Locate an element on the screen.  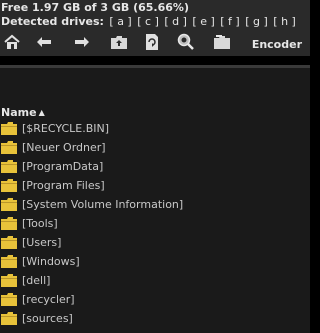
toolbar: Encoder is located at coordinates (155, 42).